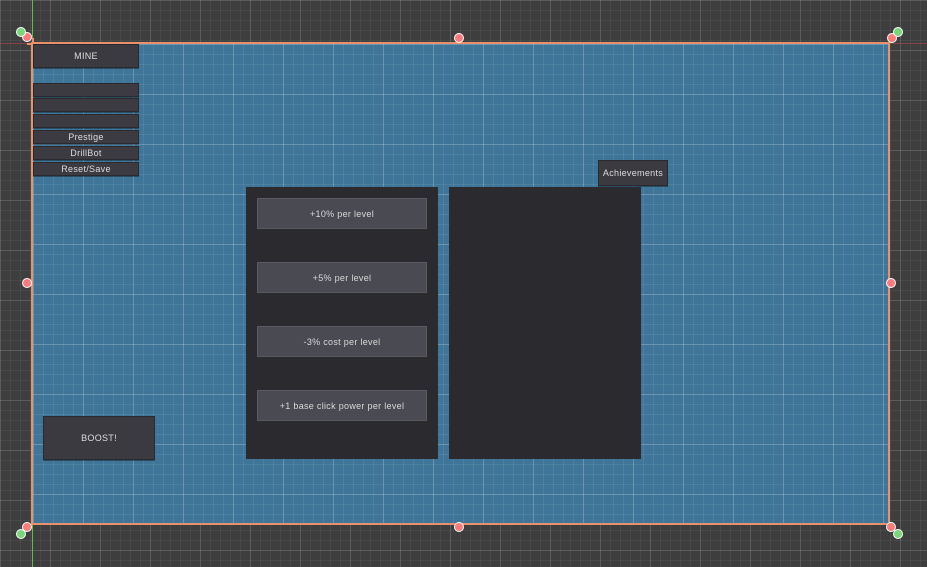  I want to click on anchor-top-left, so click(21, 32).